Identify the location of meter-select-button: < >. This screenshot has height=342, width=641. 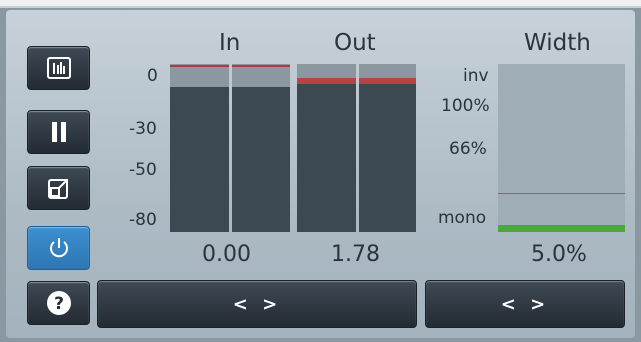
(257, 304).